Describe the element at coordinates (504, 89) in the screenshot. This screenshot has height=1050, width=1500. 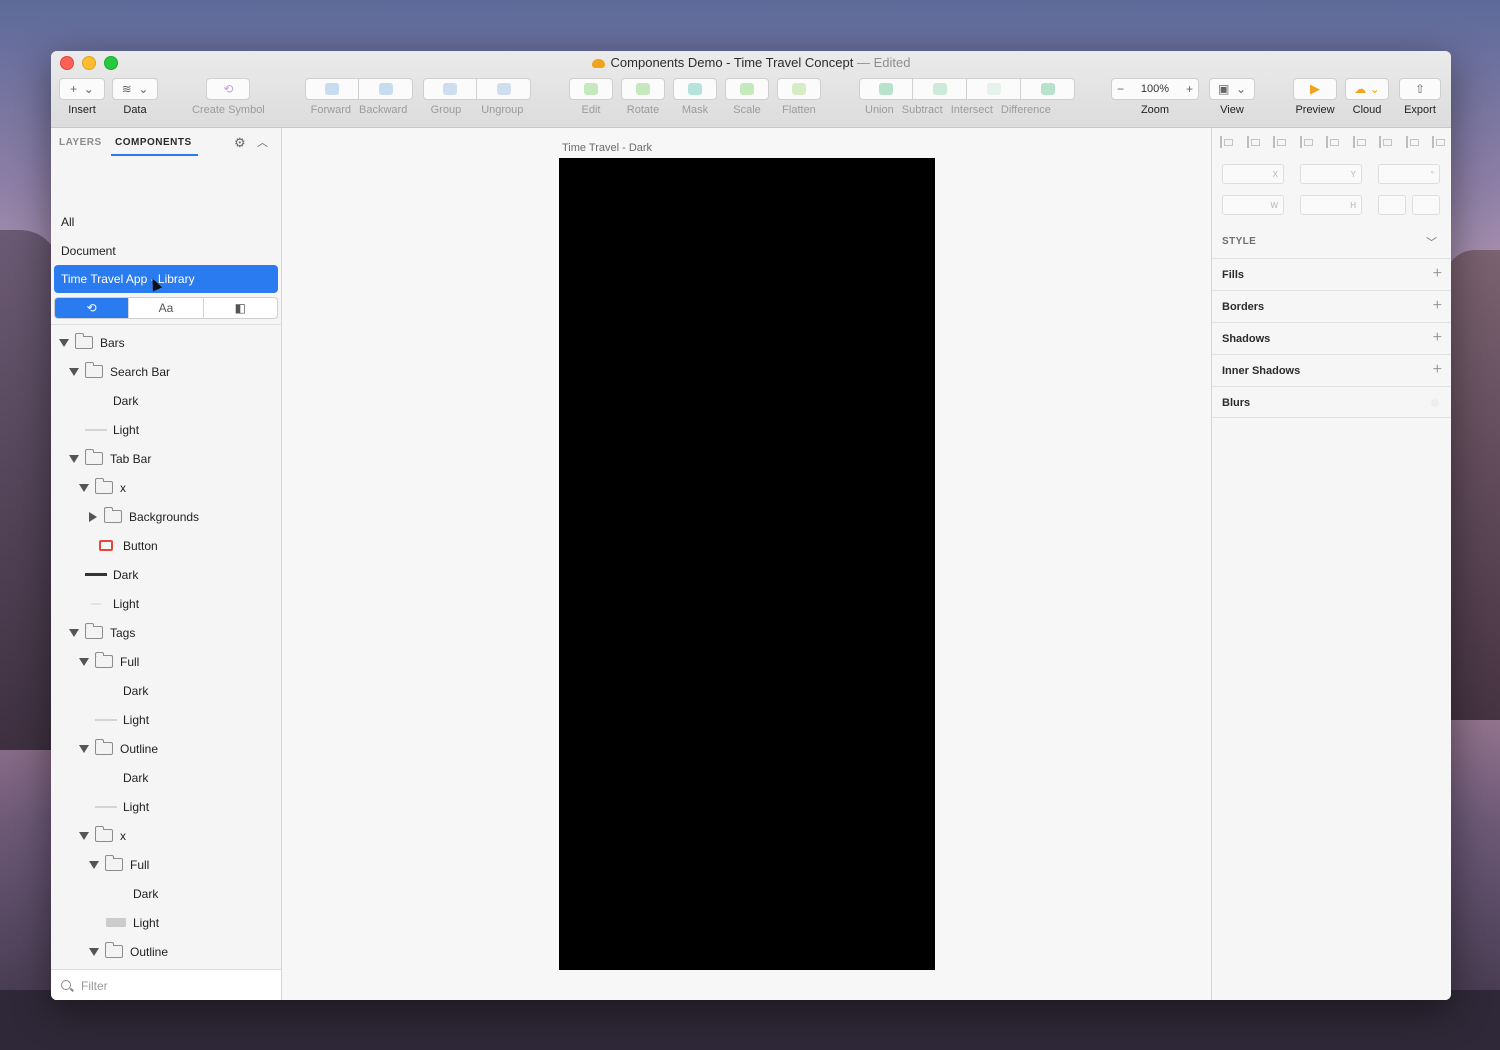
I see `ungroup-button` at that location.